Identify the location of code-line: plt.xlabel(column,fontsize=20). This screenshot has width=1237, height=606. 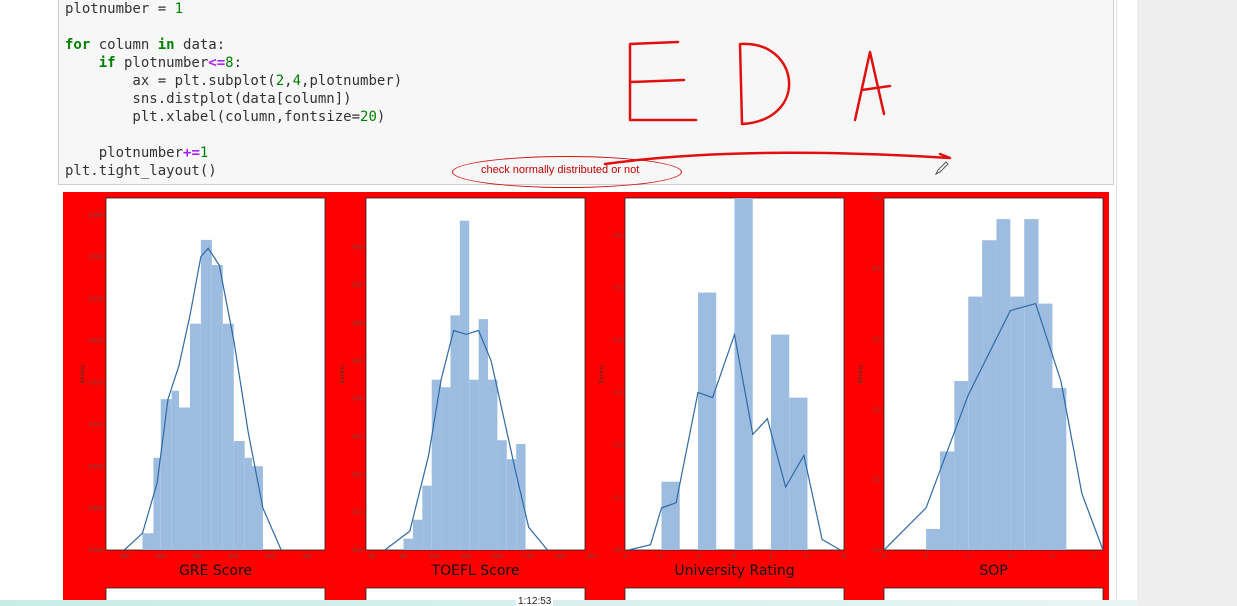
(225, 117).